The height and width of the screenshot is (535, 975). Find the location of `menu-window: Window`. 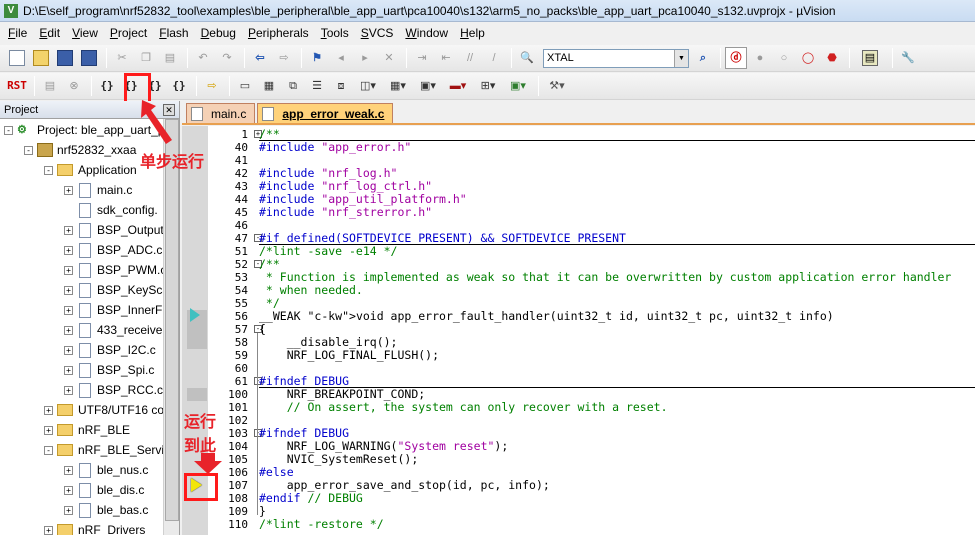

menu-window: Window is located at coordinates (426, 33).